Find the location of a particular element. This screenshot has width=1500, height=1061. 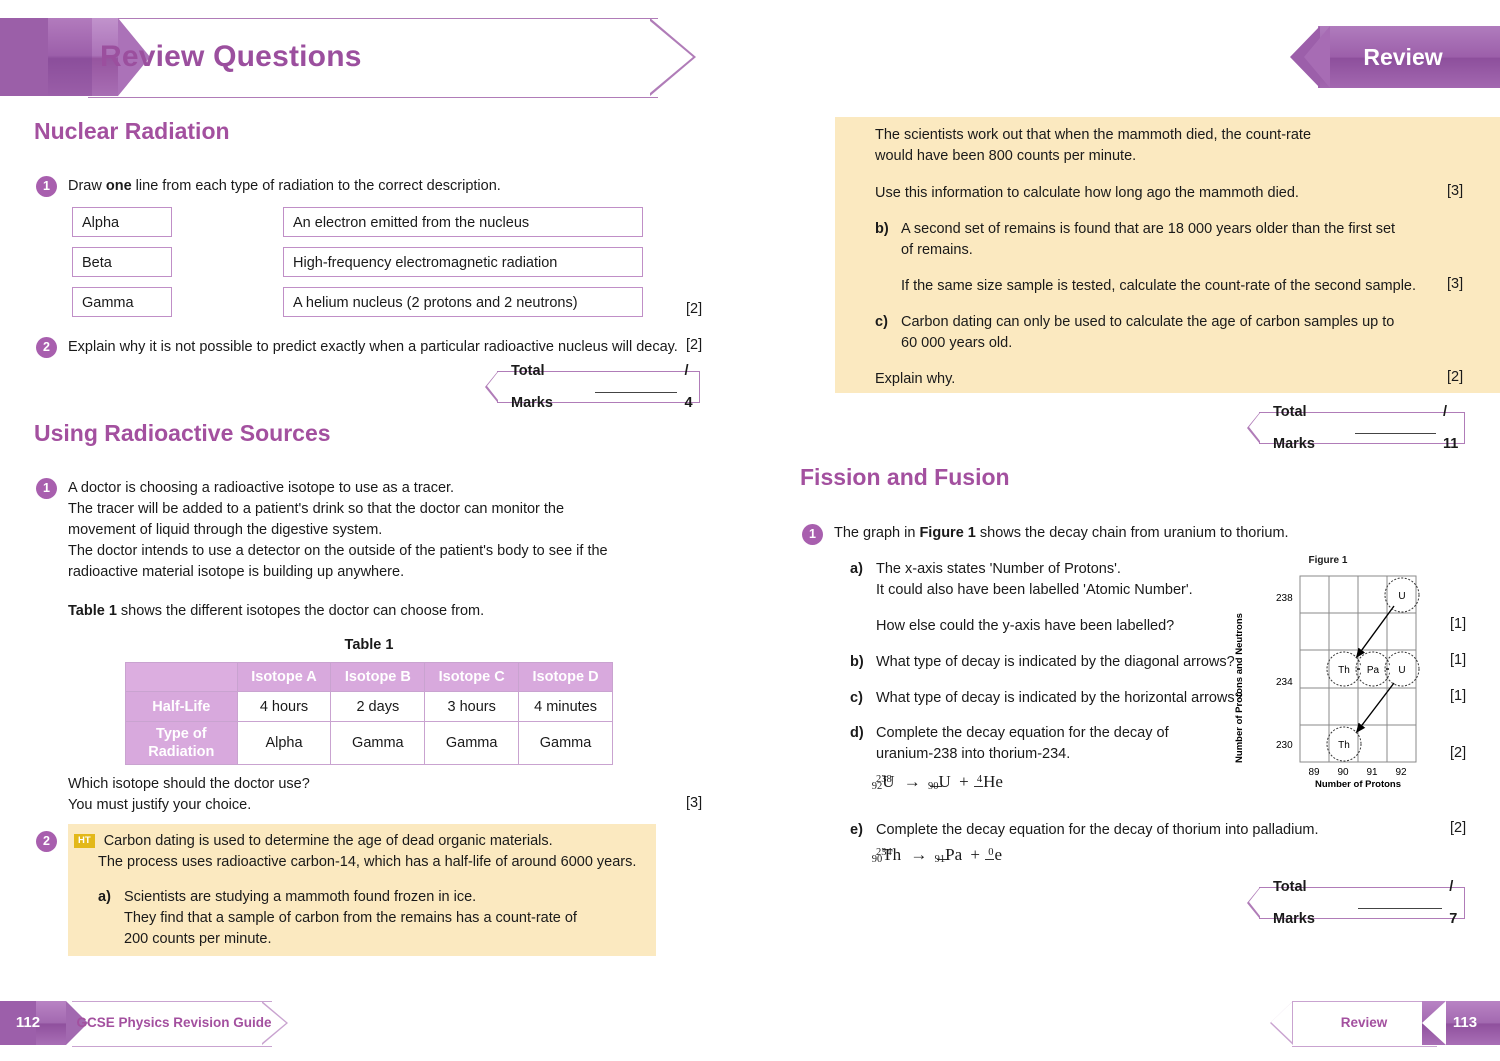

fission-part-e-label: e) is located at coordinates (856, 830).